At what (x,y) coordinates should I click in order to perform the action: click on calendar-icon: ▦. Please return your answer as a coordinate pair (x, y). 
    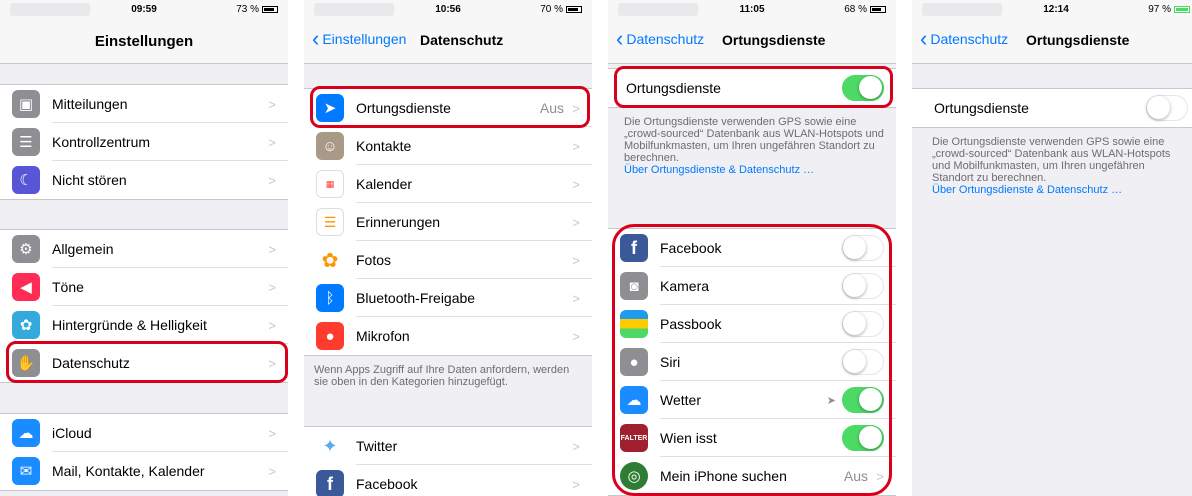
    Looking at the image, I should click on (330, 184).